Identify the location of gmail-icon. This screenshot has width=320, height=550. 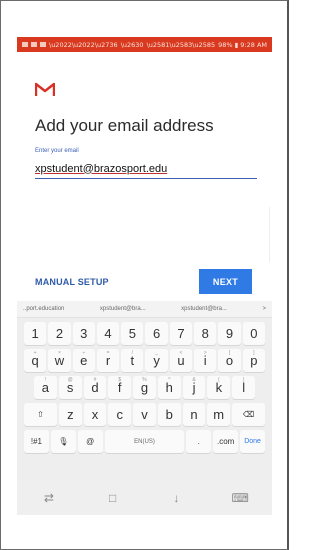
(45, 89).